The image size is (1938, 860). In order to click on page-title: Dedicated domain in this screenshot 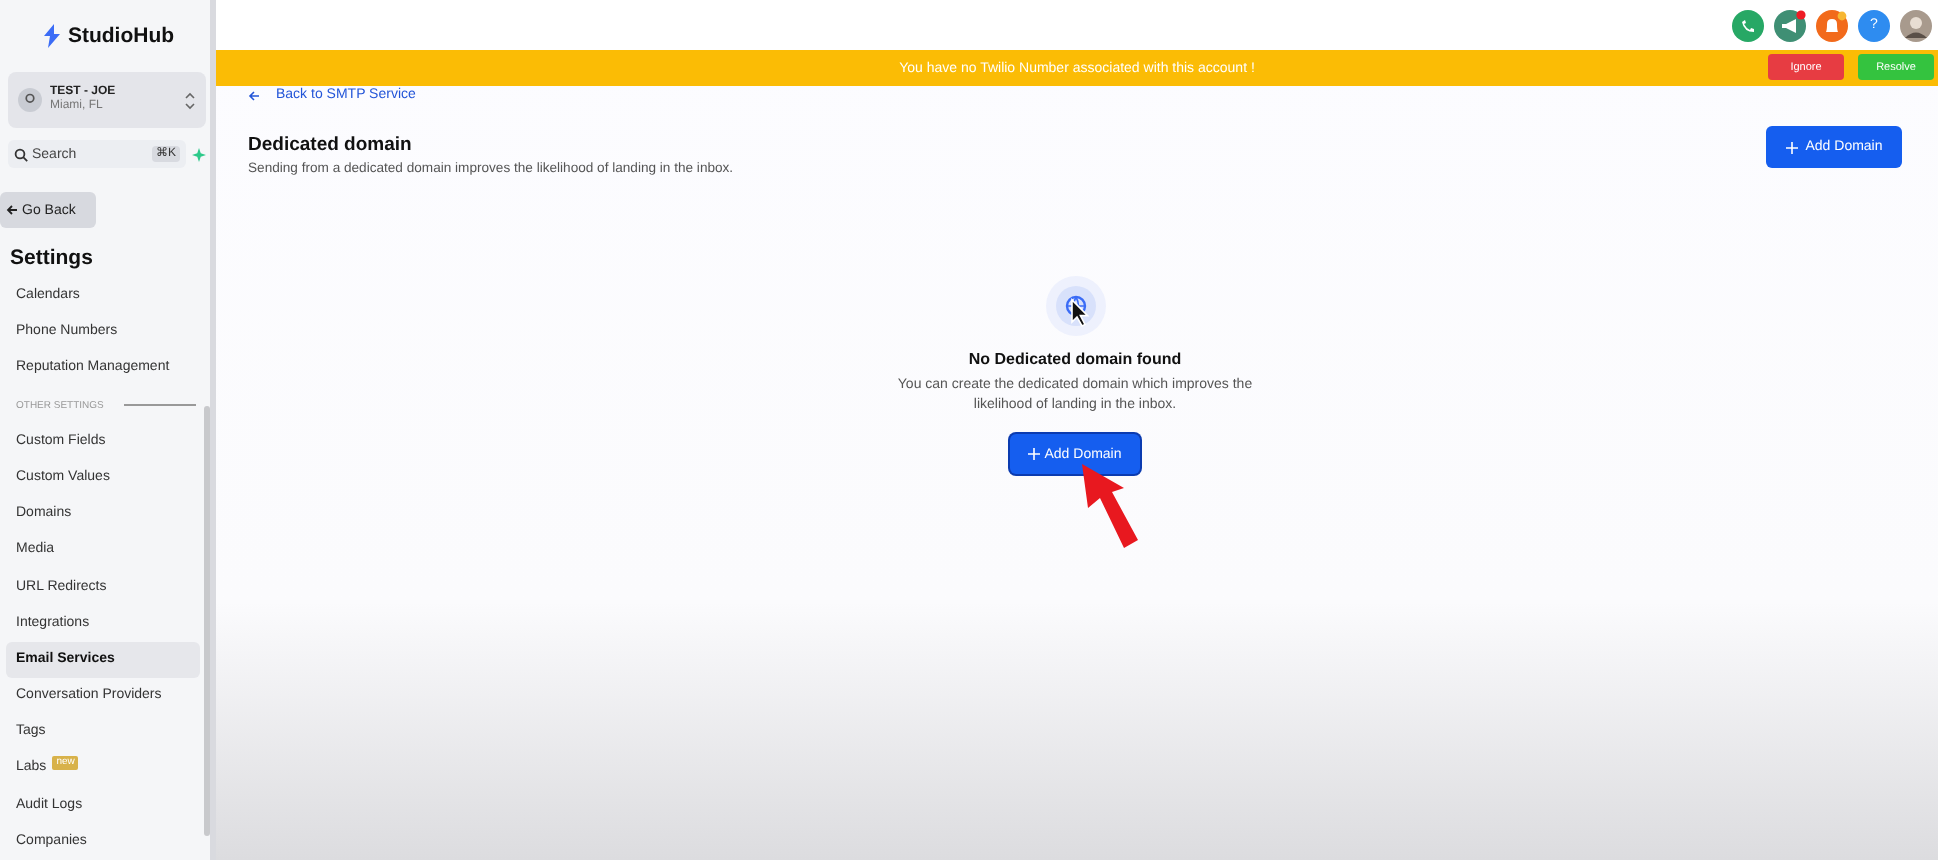, I will do `click(331, 145)`.